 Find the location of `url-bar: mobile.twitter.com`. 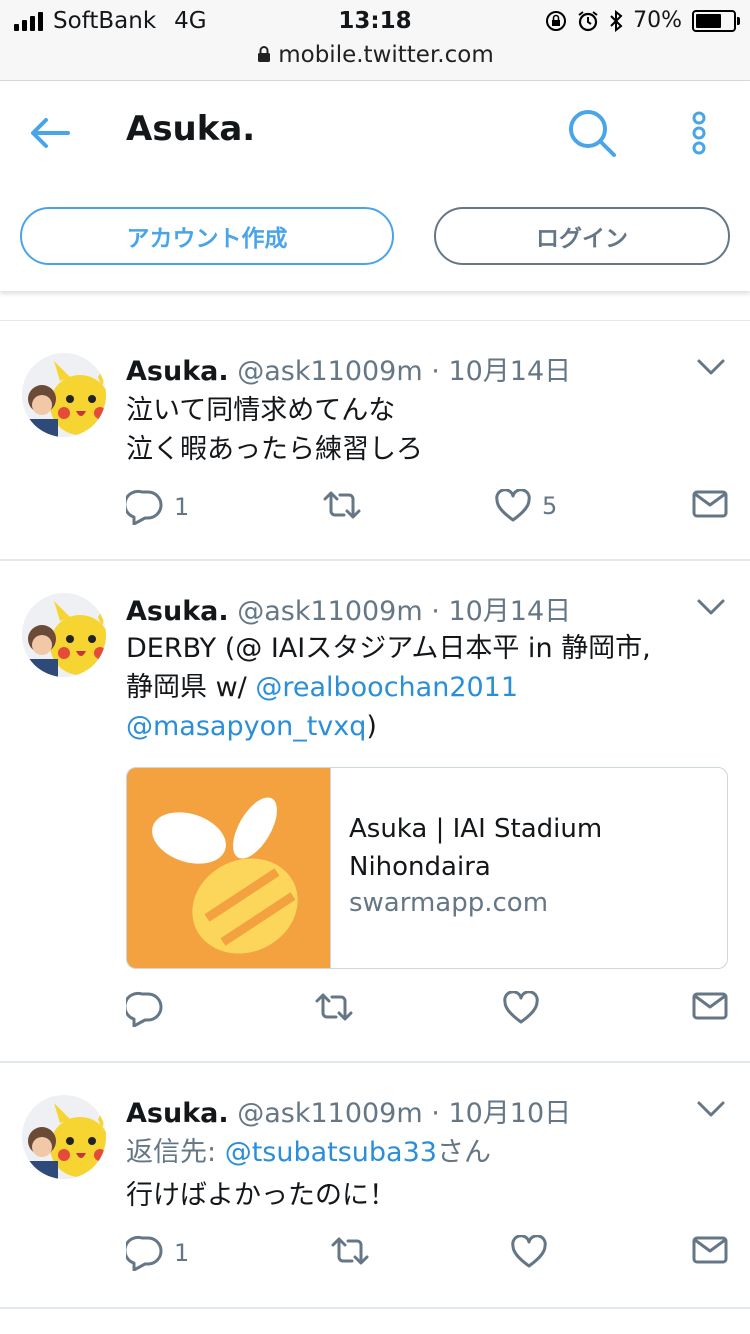

url-bar: mobile.twitter.com is located at coordinates (375, 55).